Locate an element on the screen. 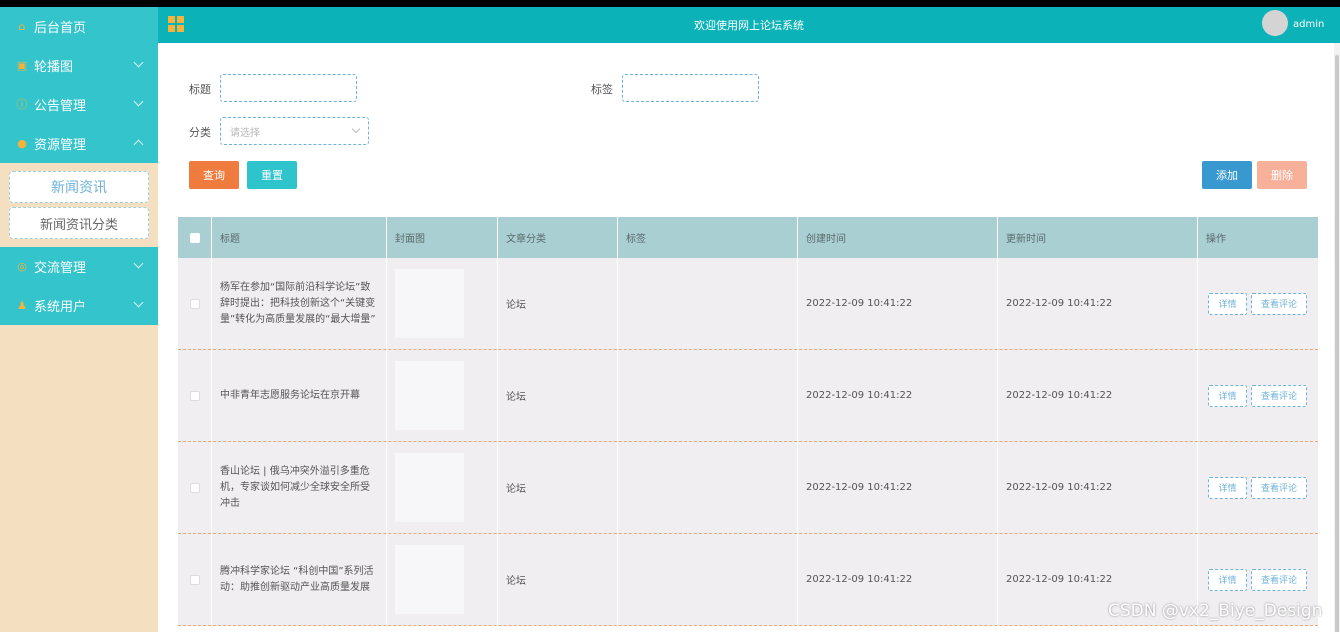 This screenshot has width=1340, height=632. sidebar-item-users: ♟ 系统用户 is located at coordinates (79, 305).